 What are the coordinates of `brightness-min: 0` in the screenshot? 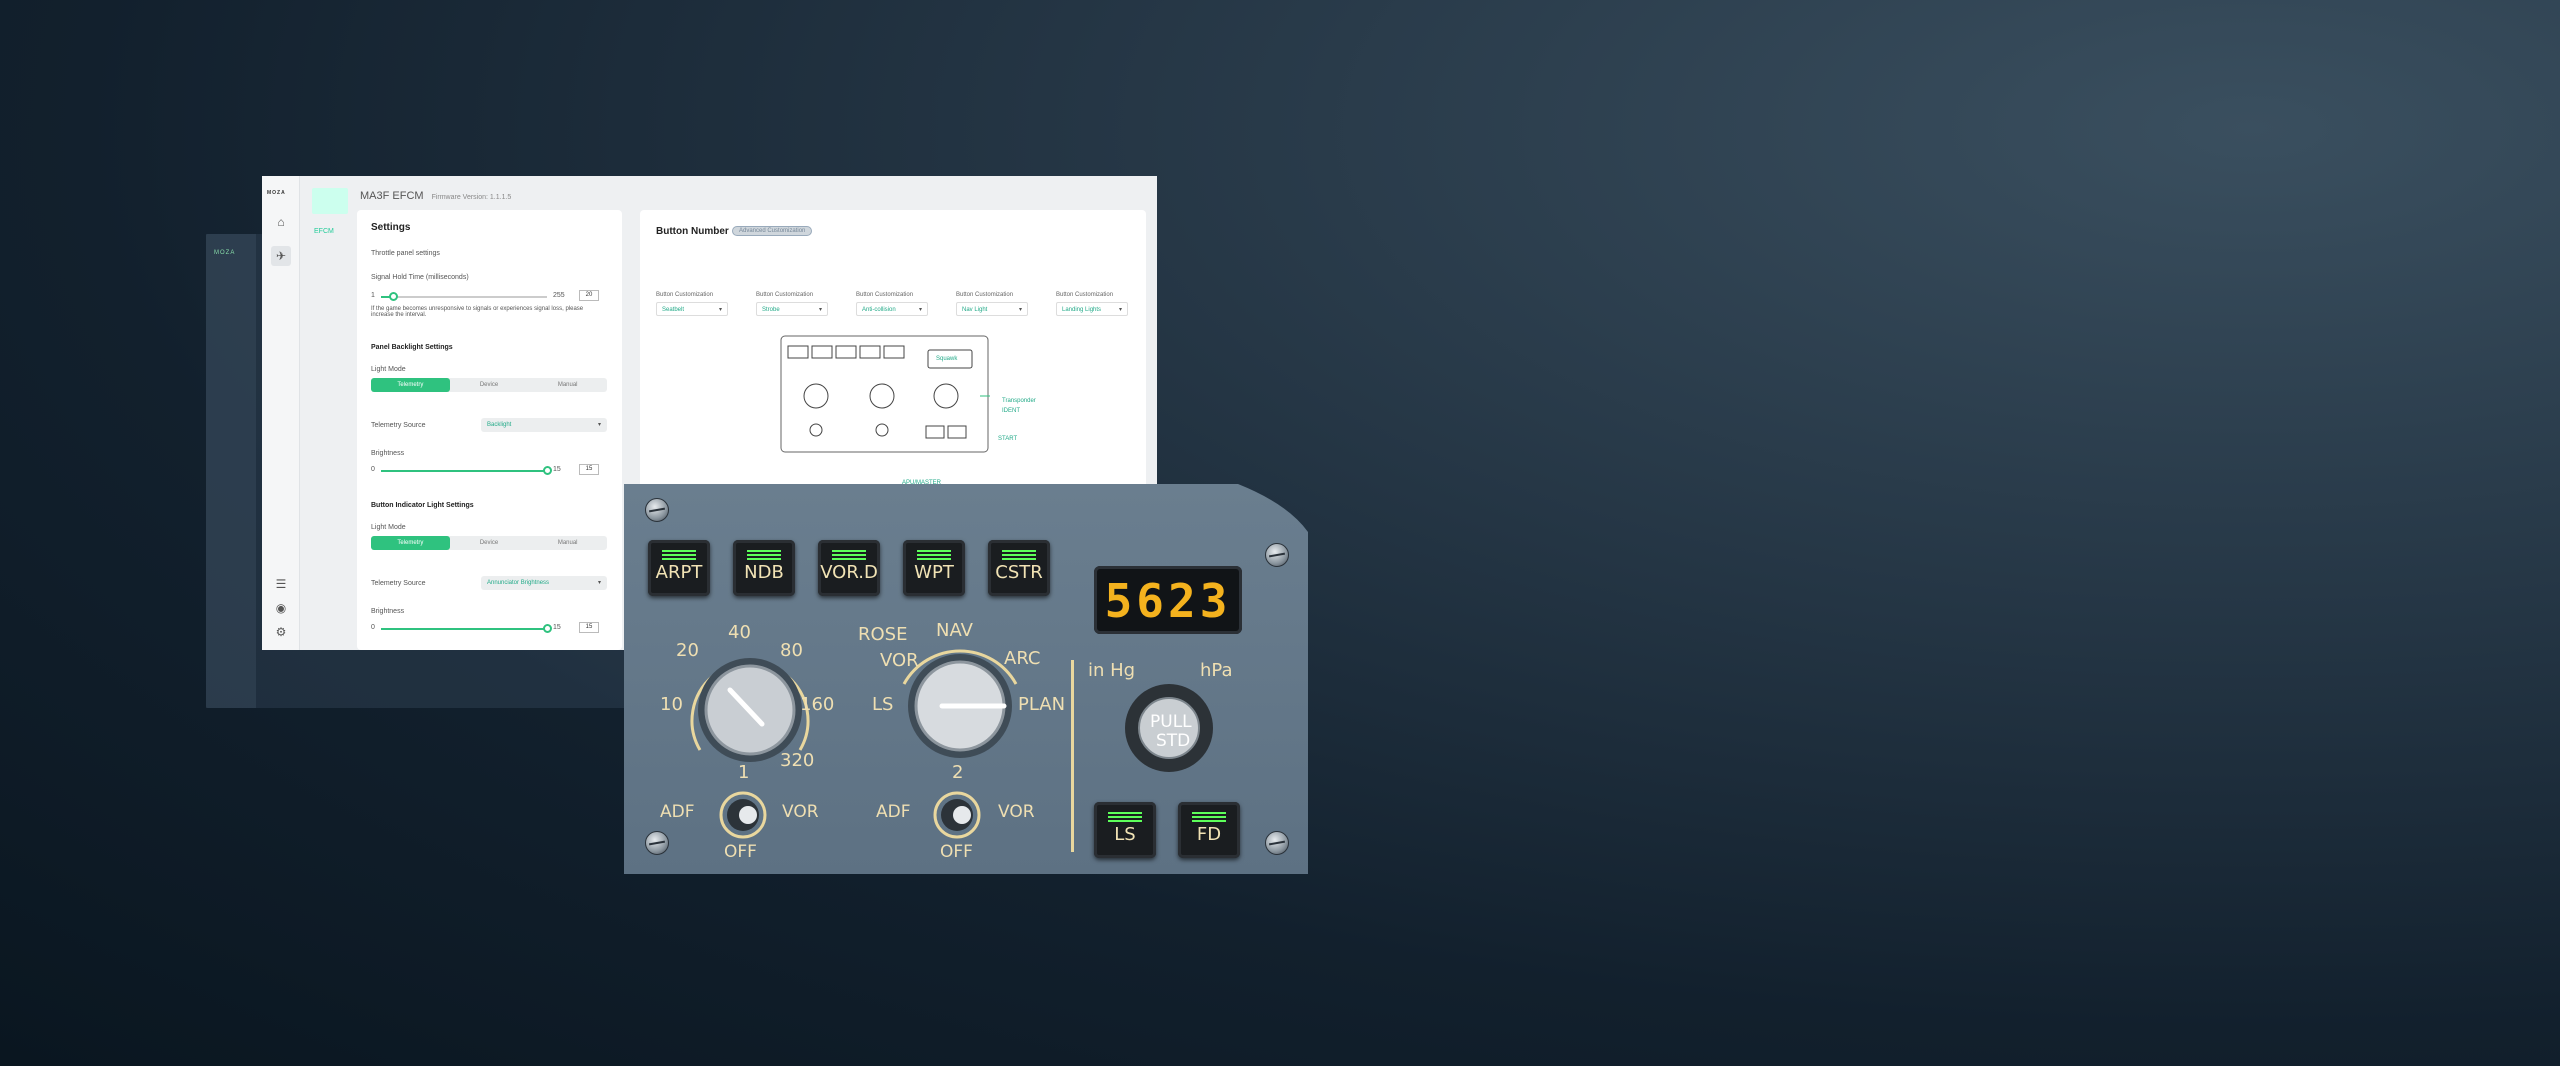 It's located at (373, 469).